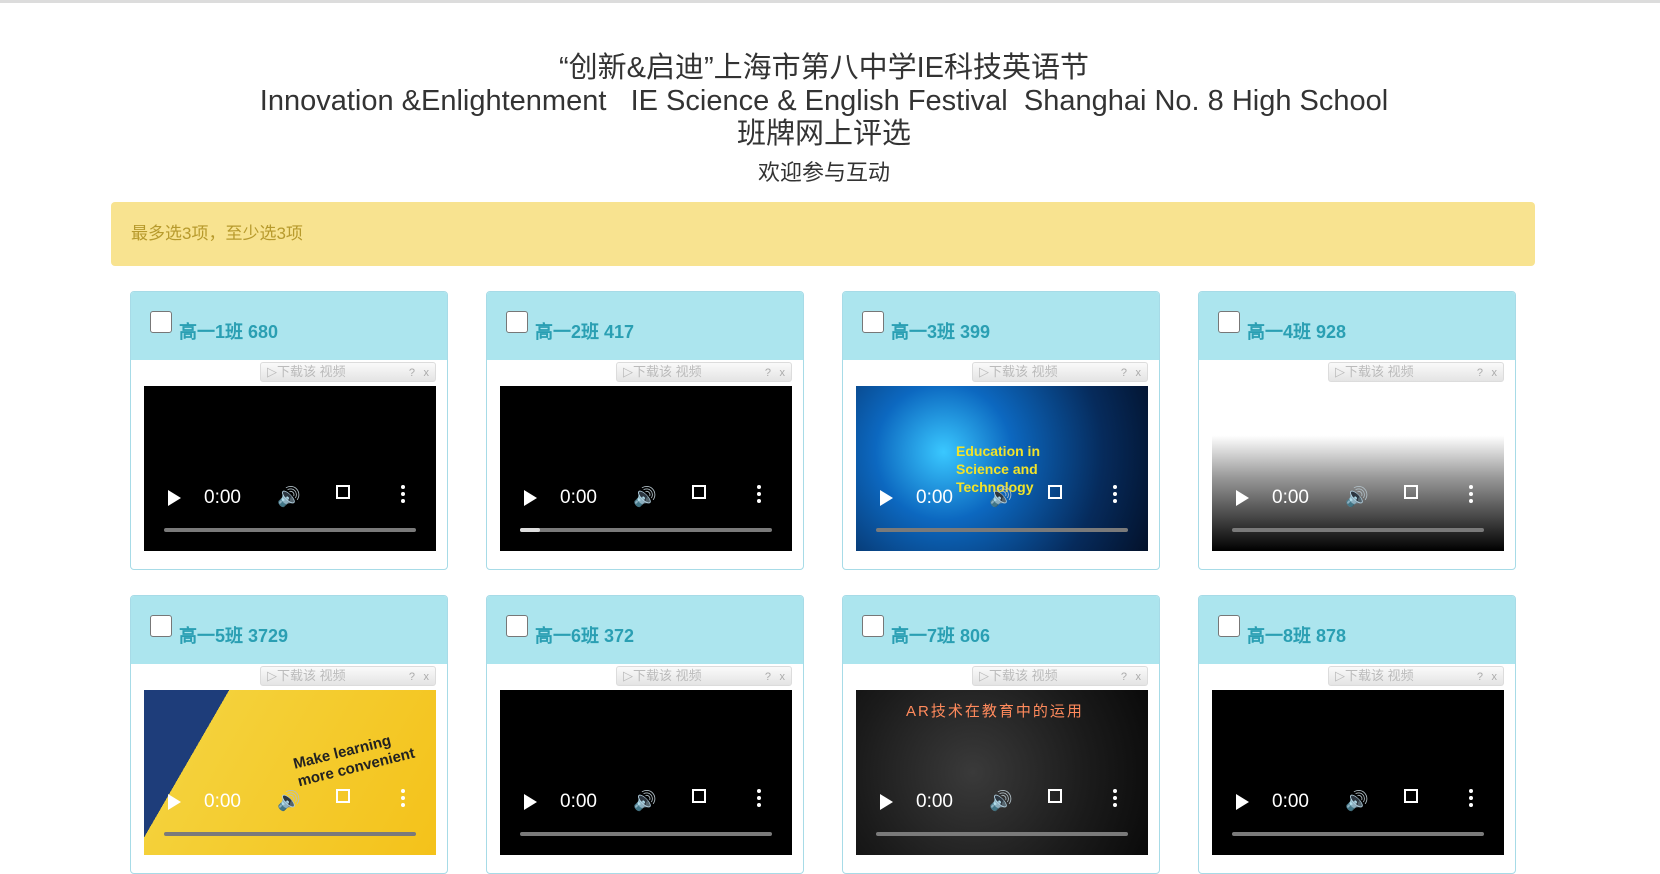 Image resolution: width=1660 pixels, height=874 pixels. I want to click on video-card: 高一1班 680 ▷下载该 视频 ? x 0:00 🔊, so click(289, 430).